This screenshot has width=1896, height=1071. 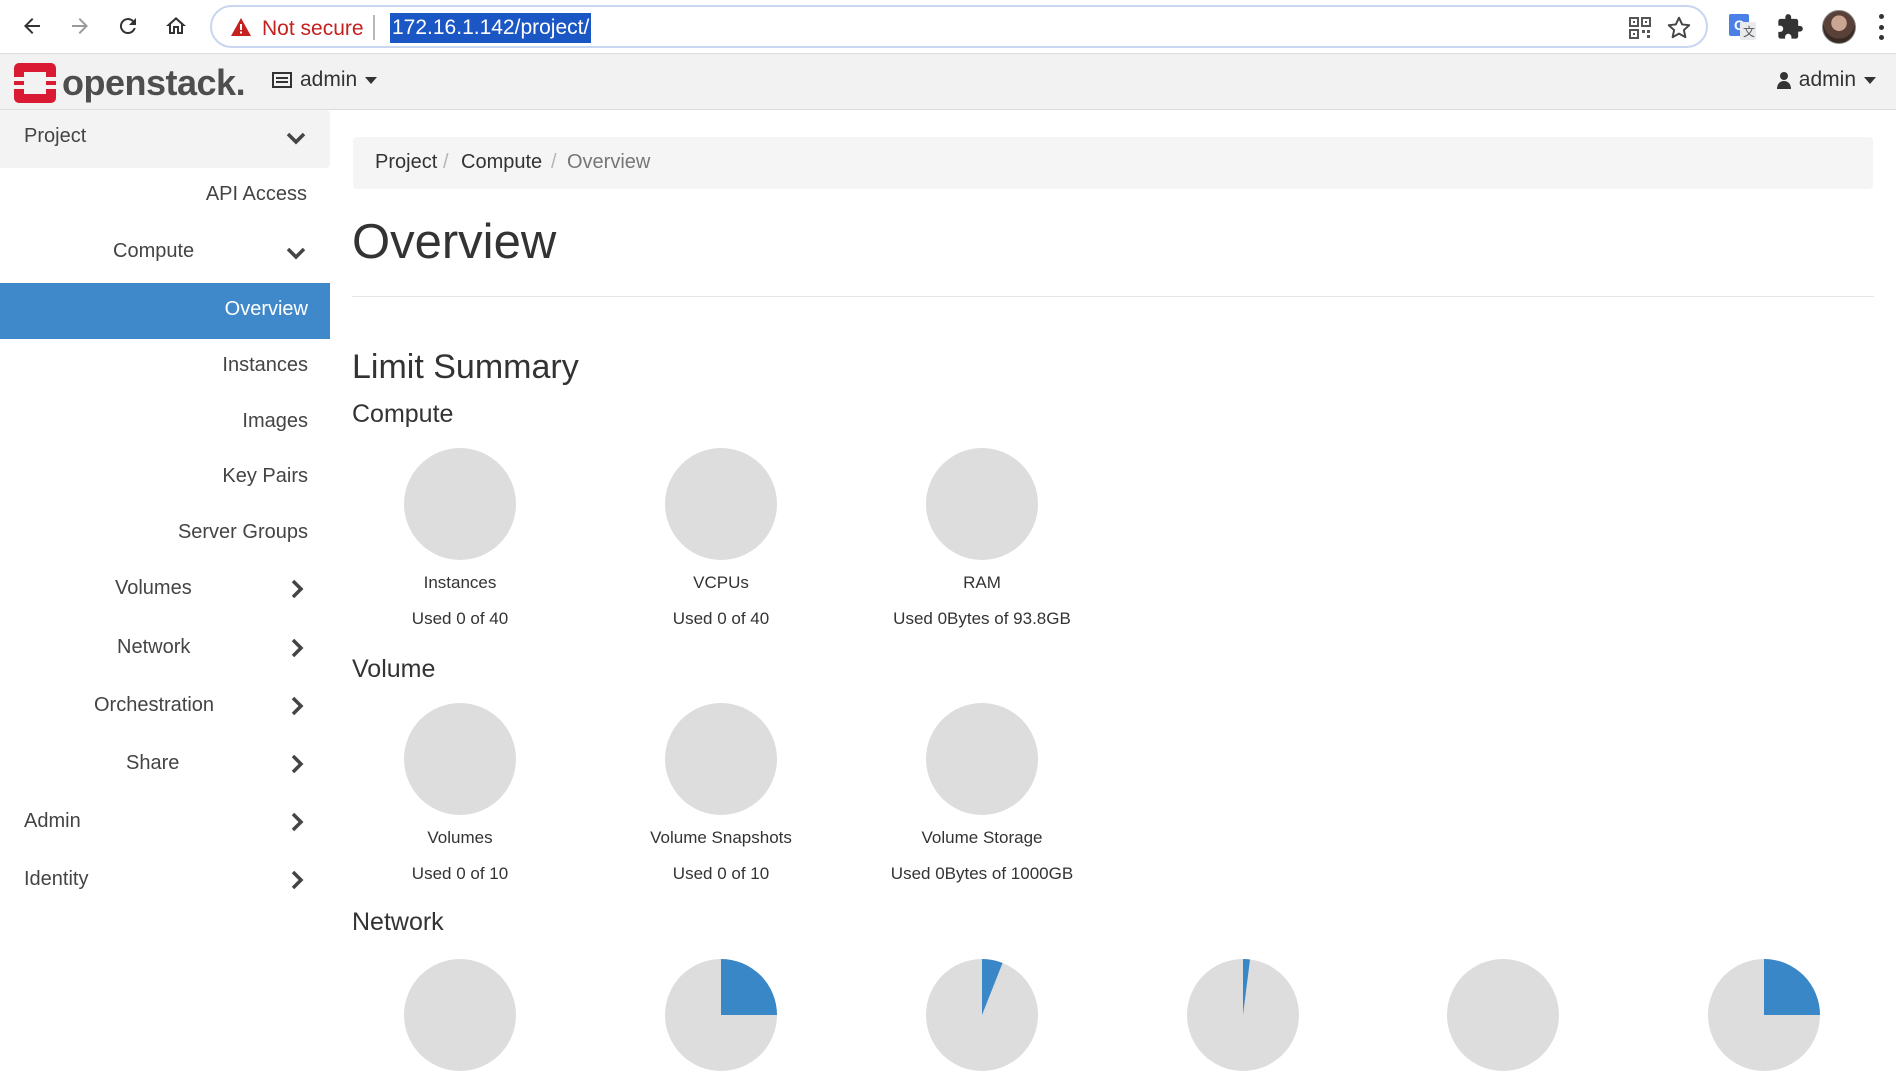 What do you see at coordinates (982, 618) in the screenshot?
I see `compute-limit-usage: Used 0Bytes of 93.8GB` at bounding box center [982, 618].